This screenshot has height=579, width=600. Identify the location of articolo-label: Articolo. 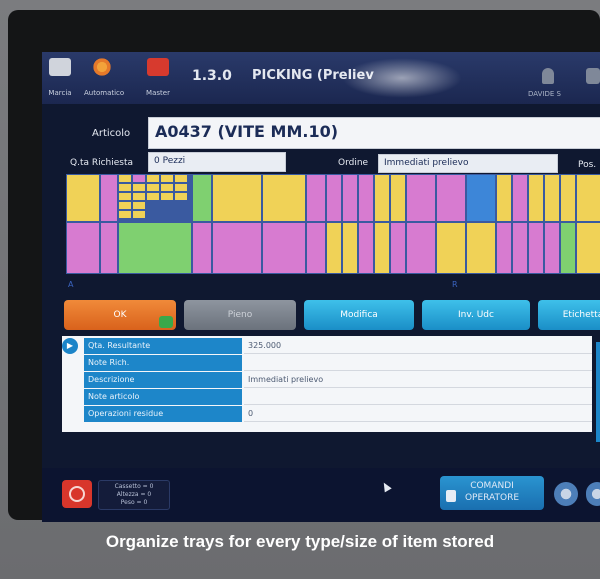
(111, 133).